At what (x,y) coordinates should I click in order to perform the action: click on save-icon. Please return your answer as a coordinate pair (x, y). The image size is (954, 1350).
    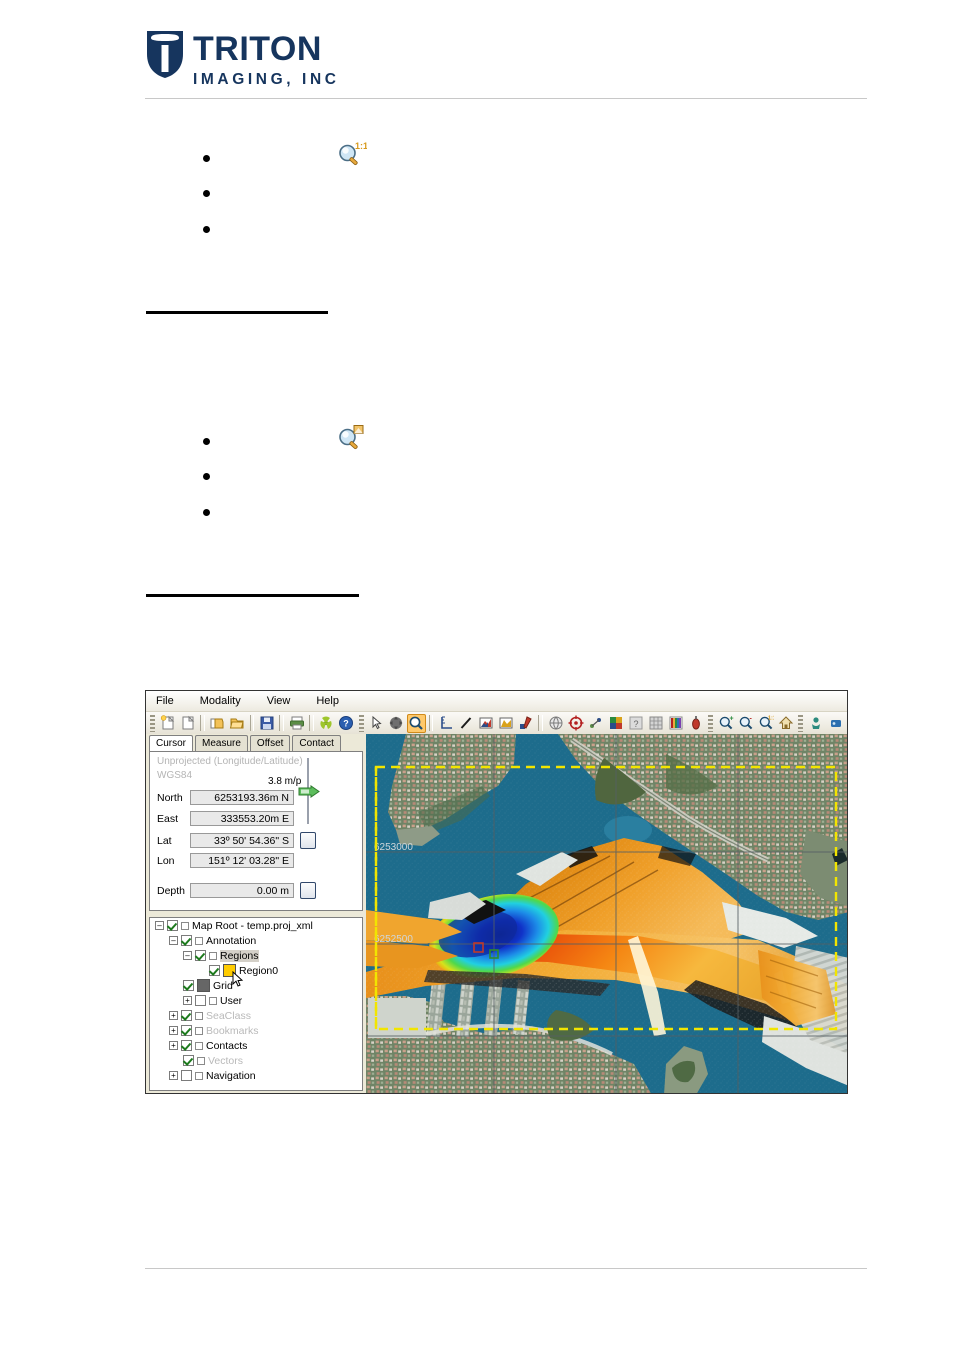
    Looking at the image, I should click on (266, 723).